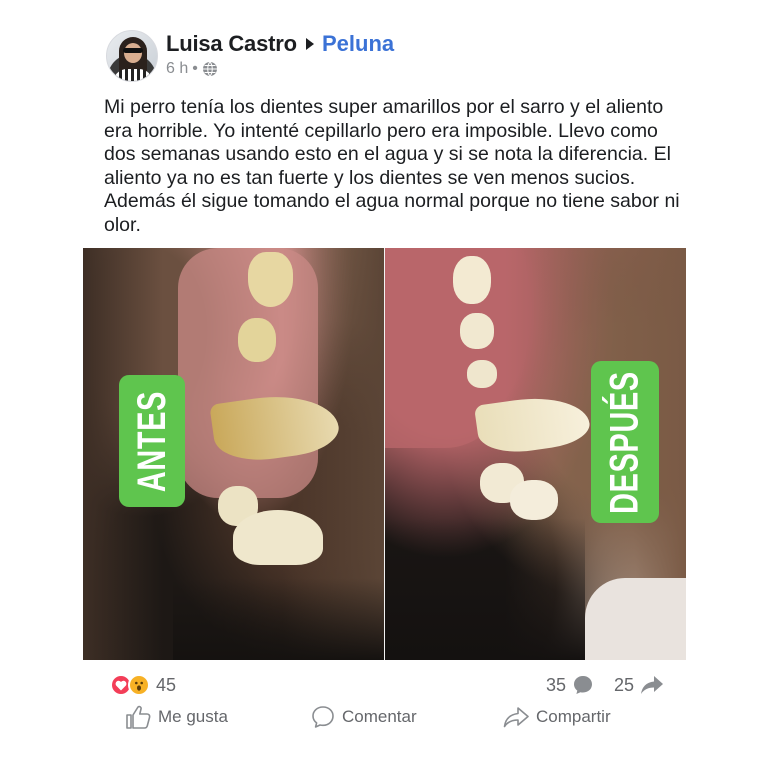  I want to click on after-label-text: DESPUÉS, so click(624, 442).